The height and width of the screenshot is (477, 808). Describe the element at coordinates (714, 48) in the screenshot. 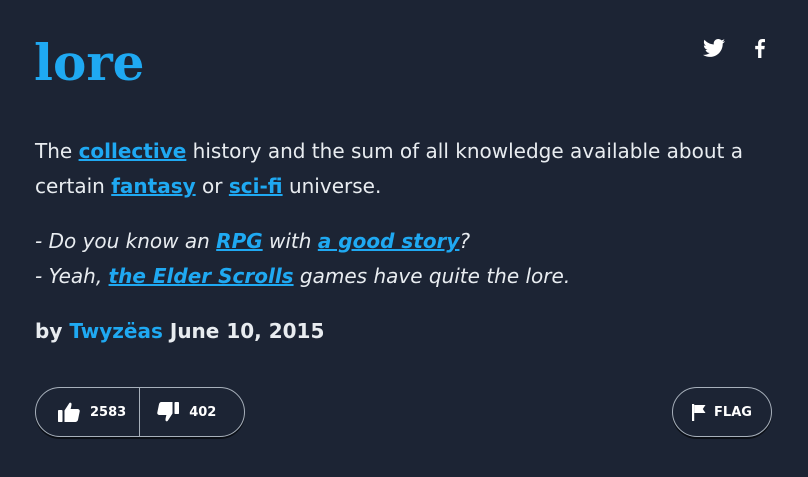

I see `twitter-icon` at that location.